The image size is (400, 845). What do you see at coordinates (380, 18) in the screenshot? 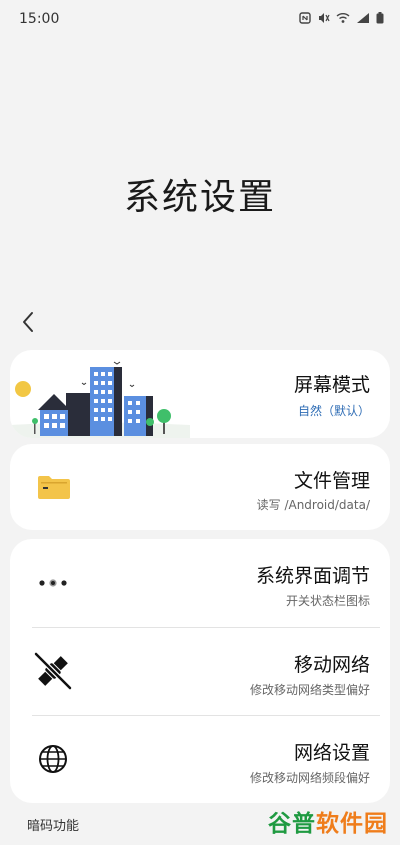
I see `battery-icon` at bounding box center [380, 18].